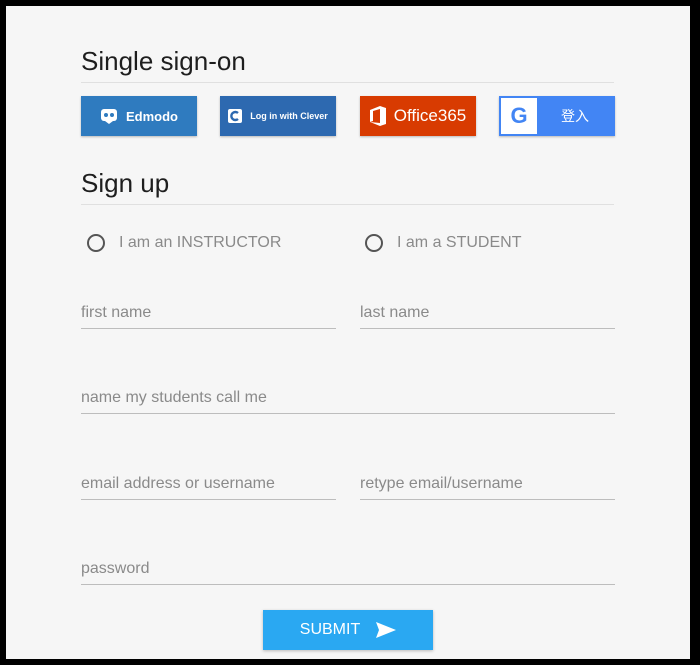 The image size is (700, 665). Describe the element at coordinates (200, 242) in the screenshot. I see `instructor-radio-label: I am an INSTRUCTOR` at that location.